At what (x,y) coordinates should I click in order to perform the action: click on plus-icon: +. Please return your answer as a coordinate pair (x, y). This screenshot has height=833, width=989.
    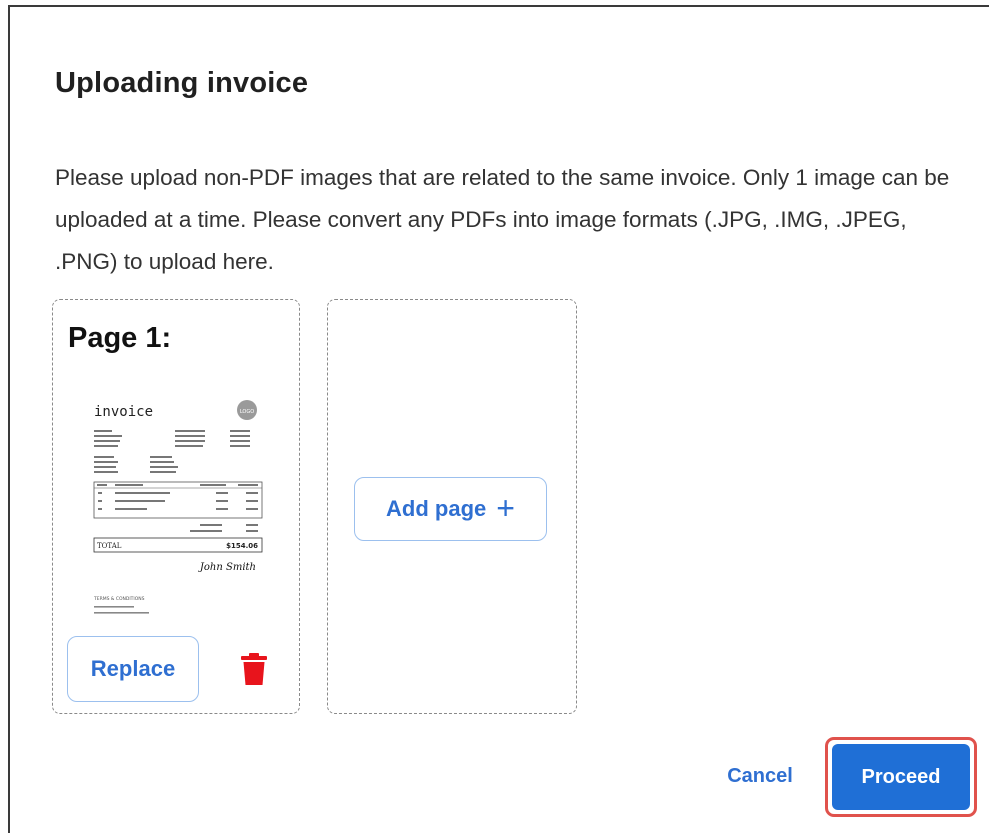
    Looking at the image, I should click on (505, 507).